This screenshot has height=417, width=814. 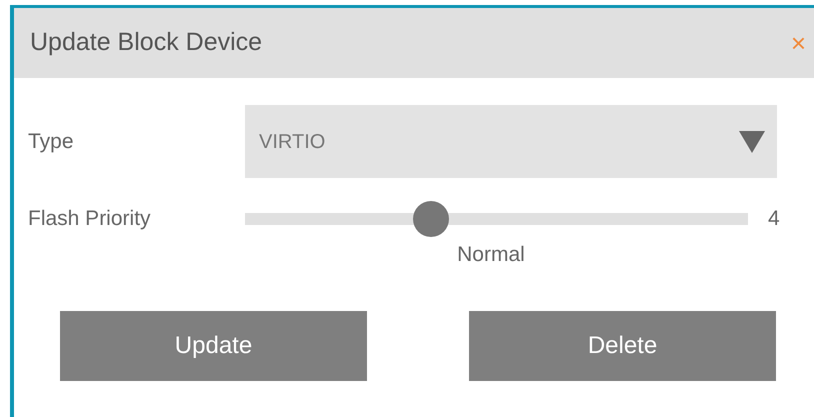 I want to click on dialog-title: Update Block Device, so click(x=146, y=42).